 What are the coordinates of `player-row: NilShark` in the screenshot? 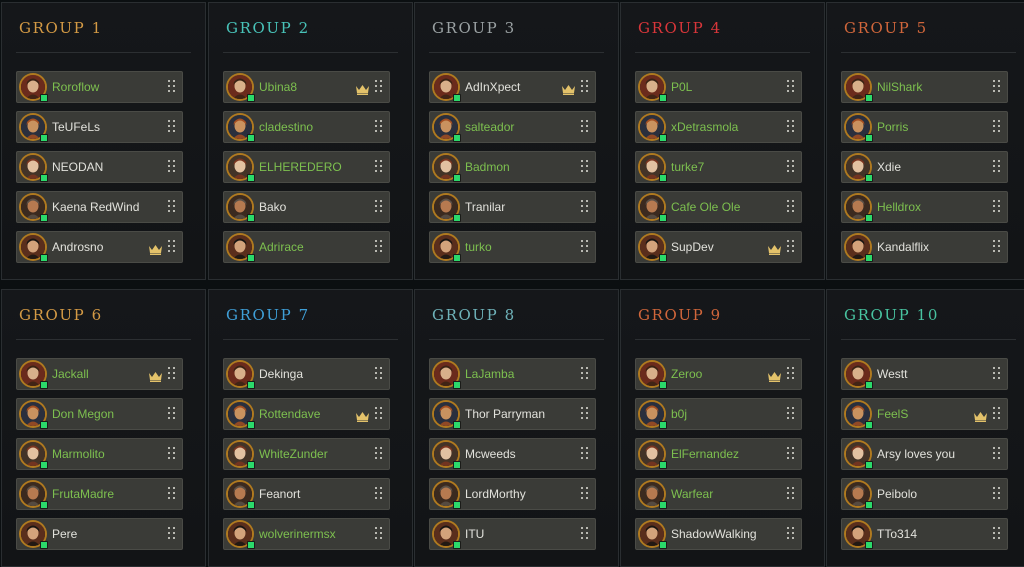 It's located at (924, 87).